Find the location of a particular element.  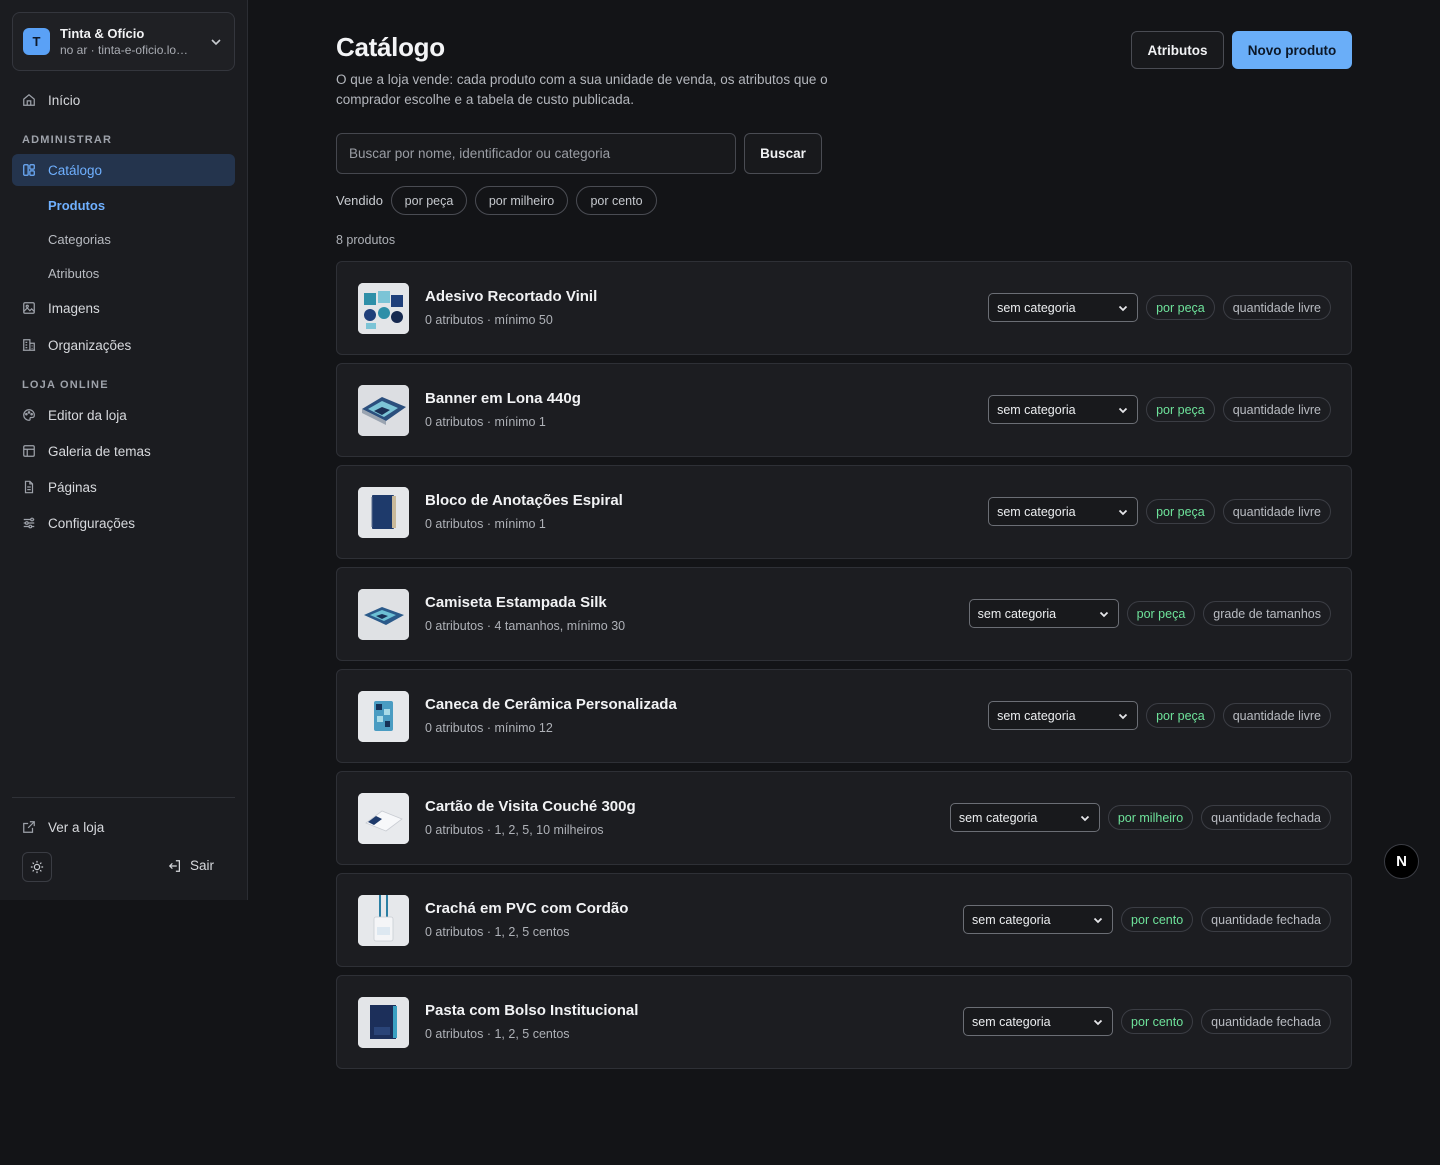

nav-item-store-editor: Editor da loja is located at coordinates (123, 415).